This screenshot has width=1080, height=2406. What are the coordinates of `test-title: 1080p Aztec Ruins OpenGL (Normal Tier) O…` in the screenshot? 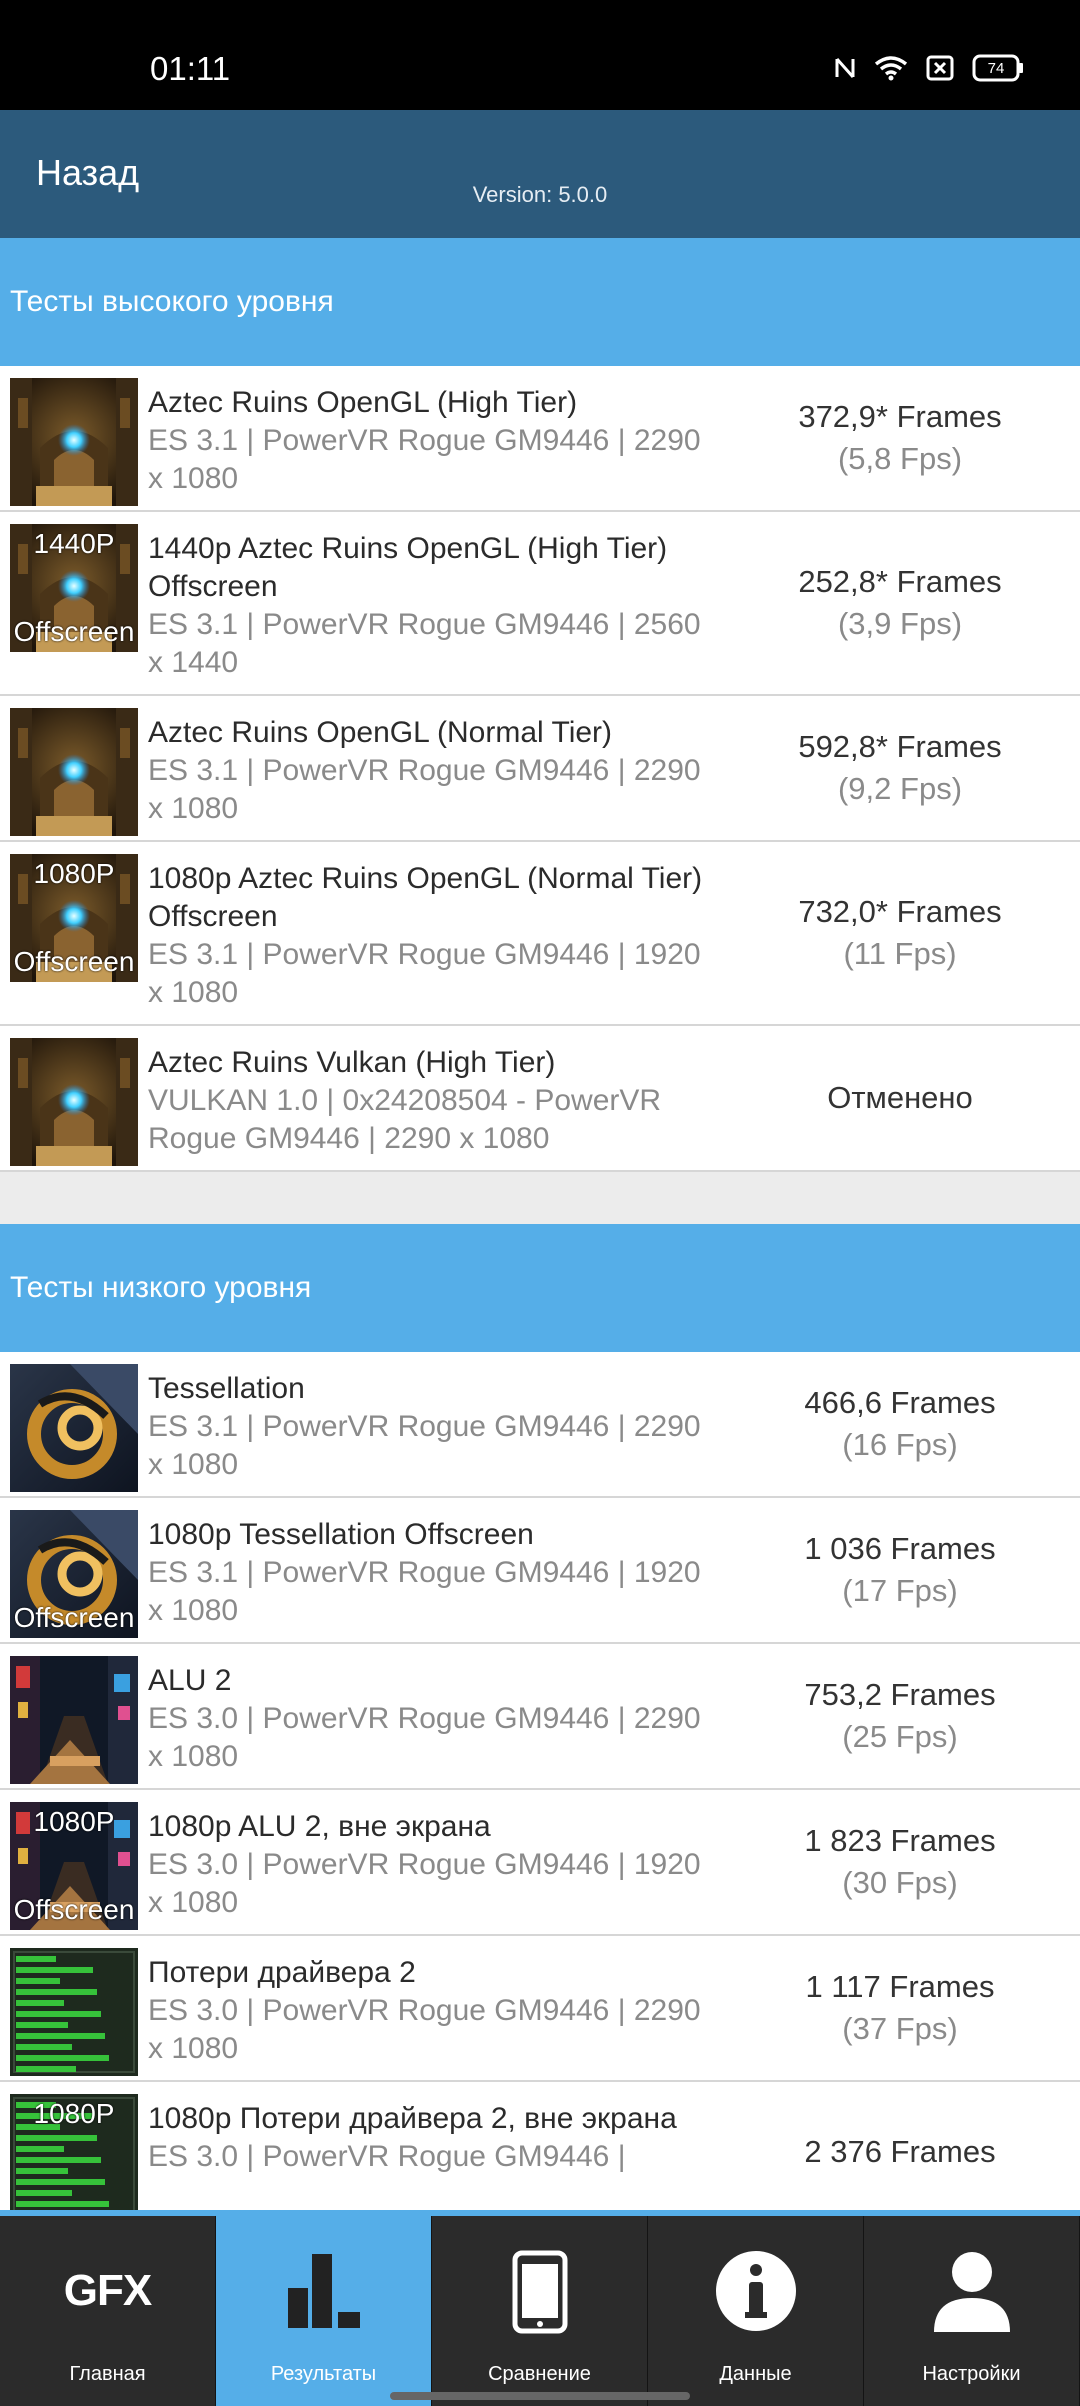 It's located at (425, 897).